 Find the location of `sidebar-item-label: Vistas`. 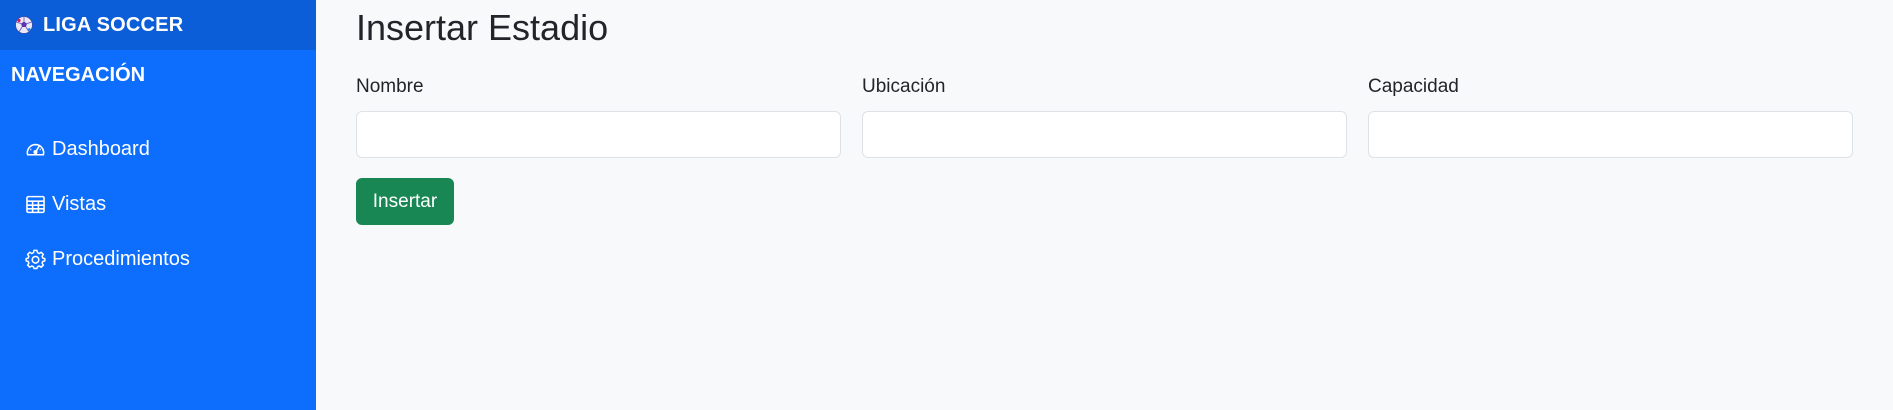

sidebar-item-label: Vistas is located at coordinates (79, 204).